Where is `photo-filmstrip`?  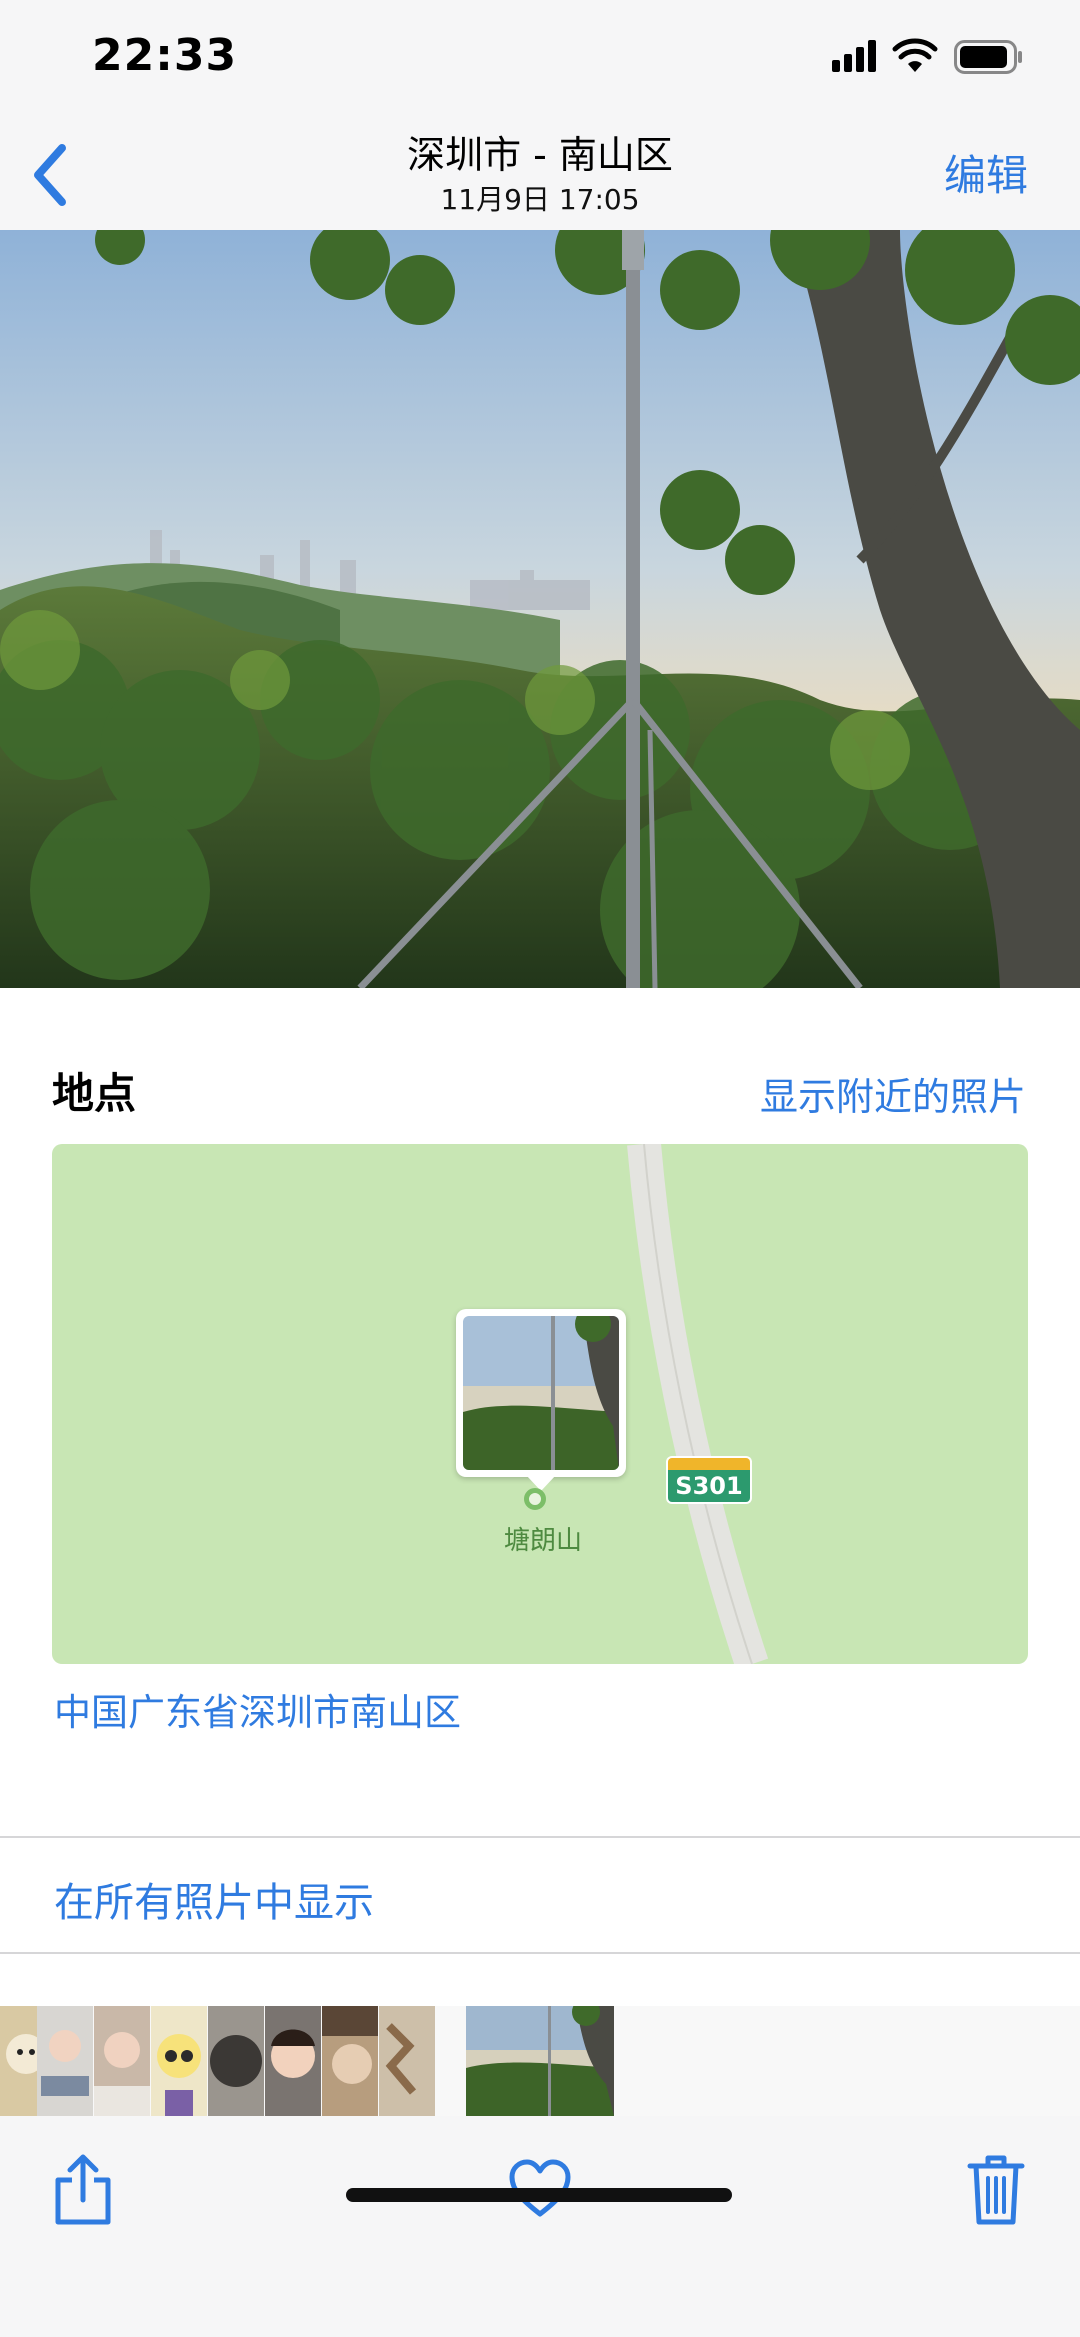 photo-filmstrip is located at coordinates (540, 2061).